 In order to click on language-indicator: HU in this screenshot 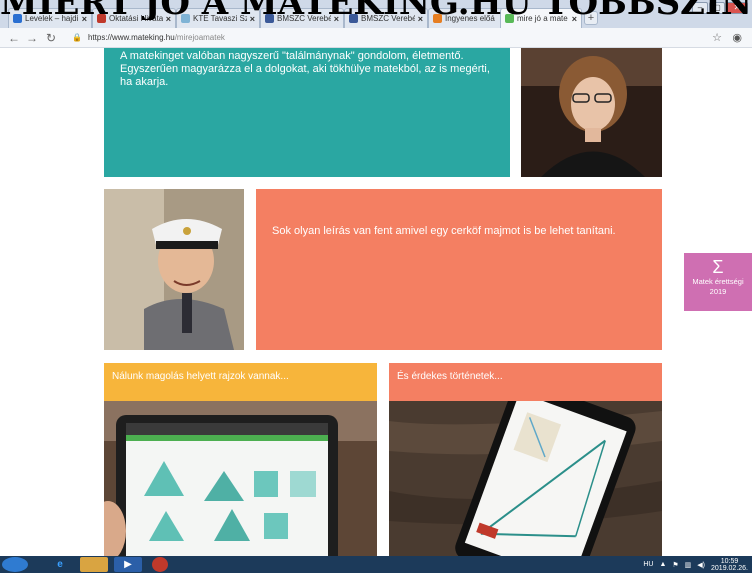, I will do `click(648, 564)`.